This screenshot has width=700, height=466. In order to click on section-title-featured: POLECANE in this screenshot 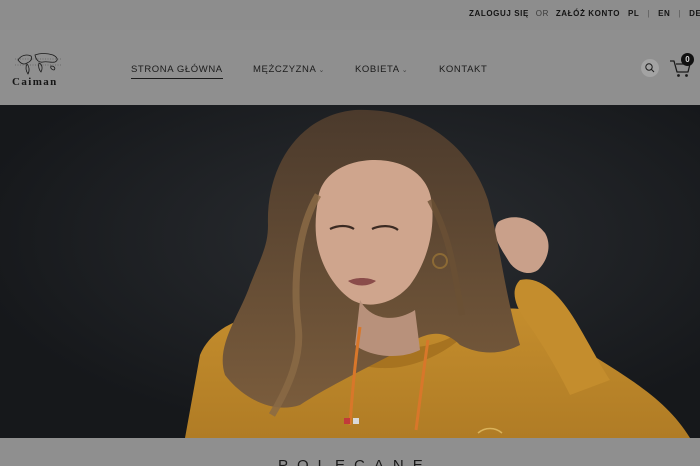, I will do `click(355, 461)`.